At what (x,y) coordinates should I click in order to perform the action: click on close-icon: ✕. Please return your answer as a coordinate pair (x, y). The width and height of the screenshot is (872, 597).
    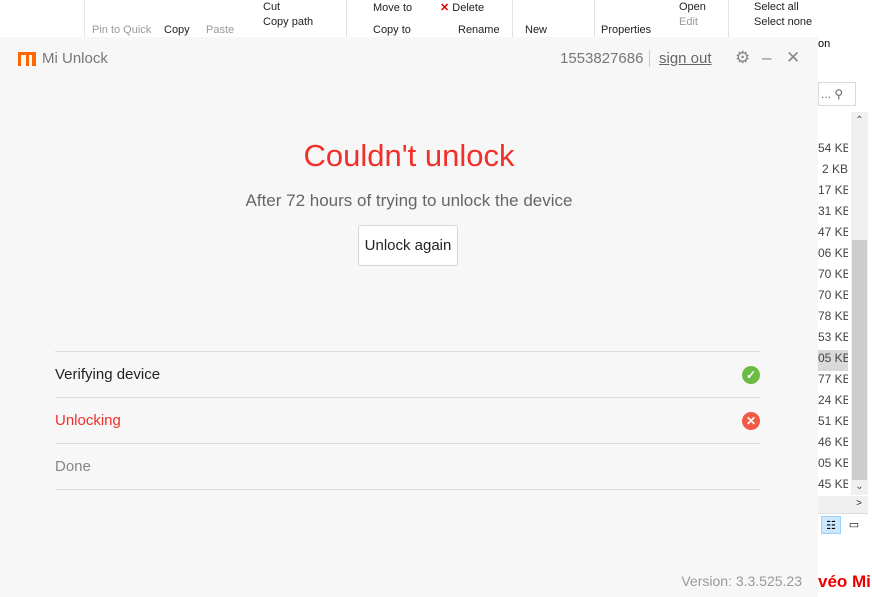
    Looking at the image, I should click on (793, 58).